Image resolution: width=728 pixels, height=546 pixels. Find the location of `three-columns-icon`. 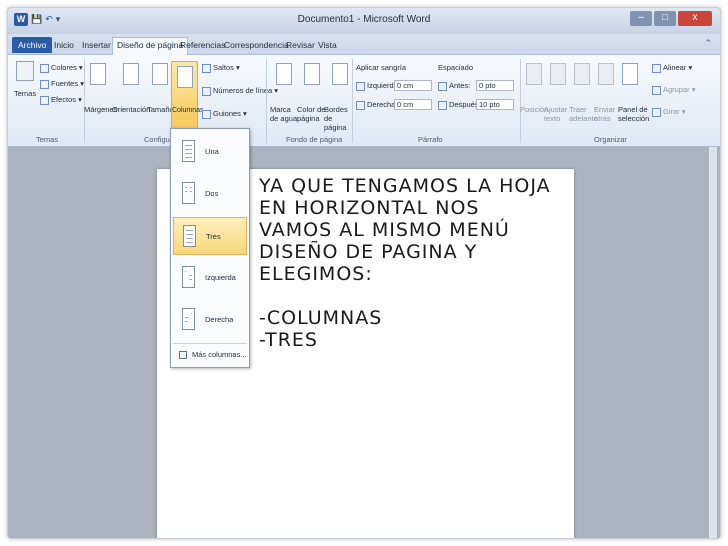

three-columns-icon is located at coordinates (189, 236).